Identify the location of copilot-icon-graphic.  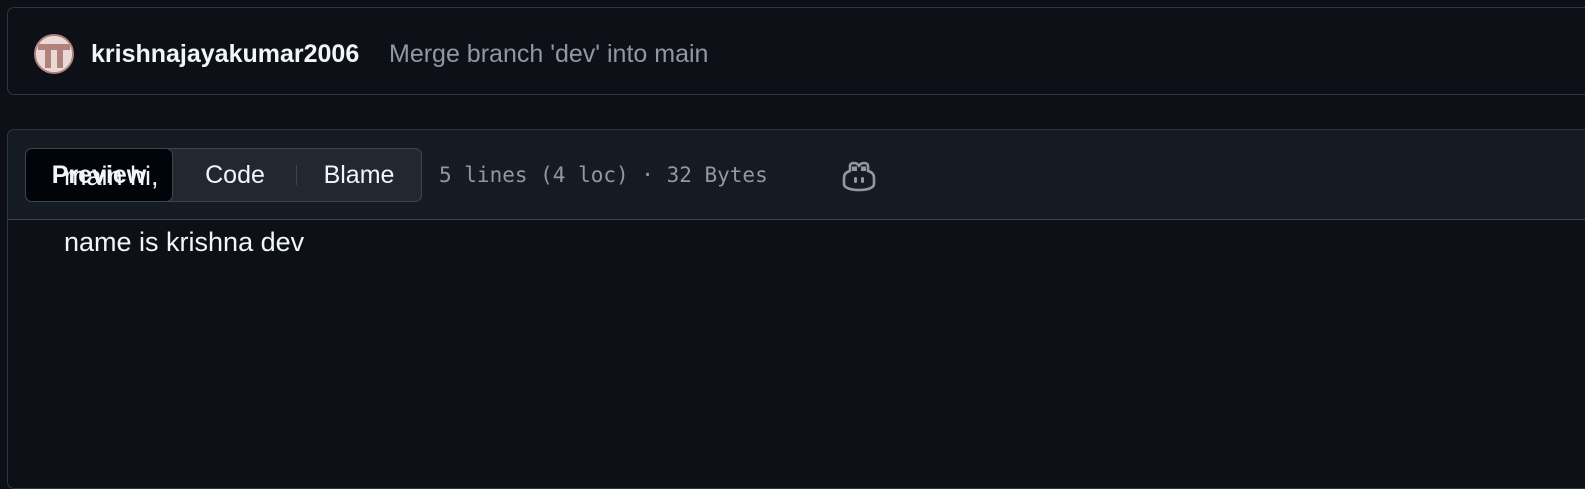
(859, 176).